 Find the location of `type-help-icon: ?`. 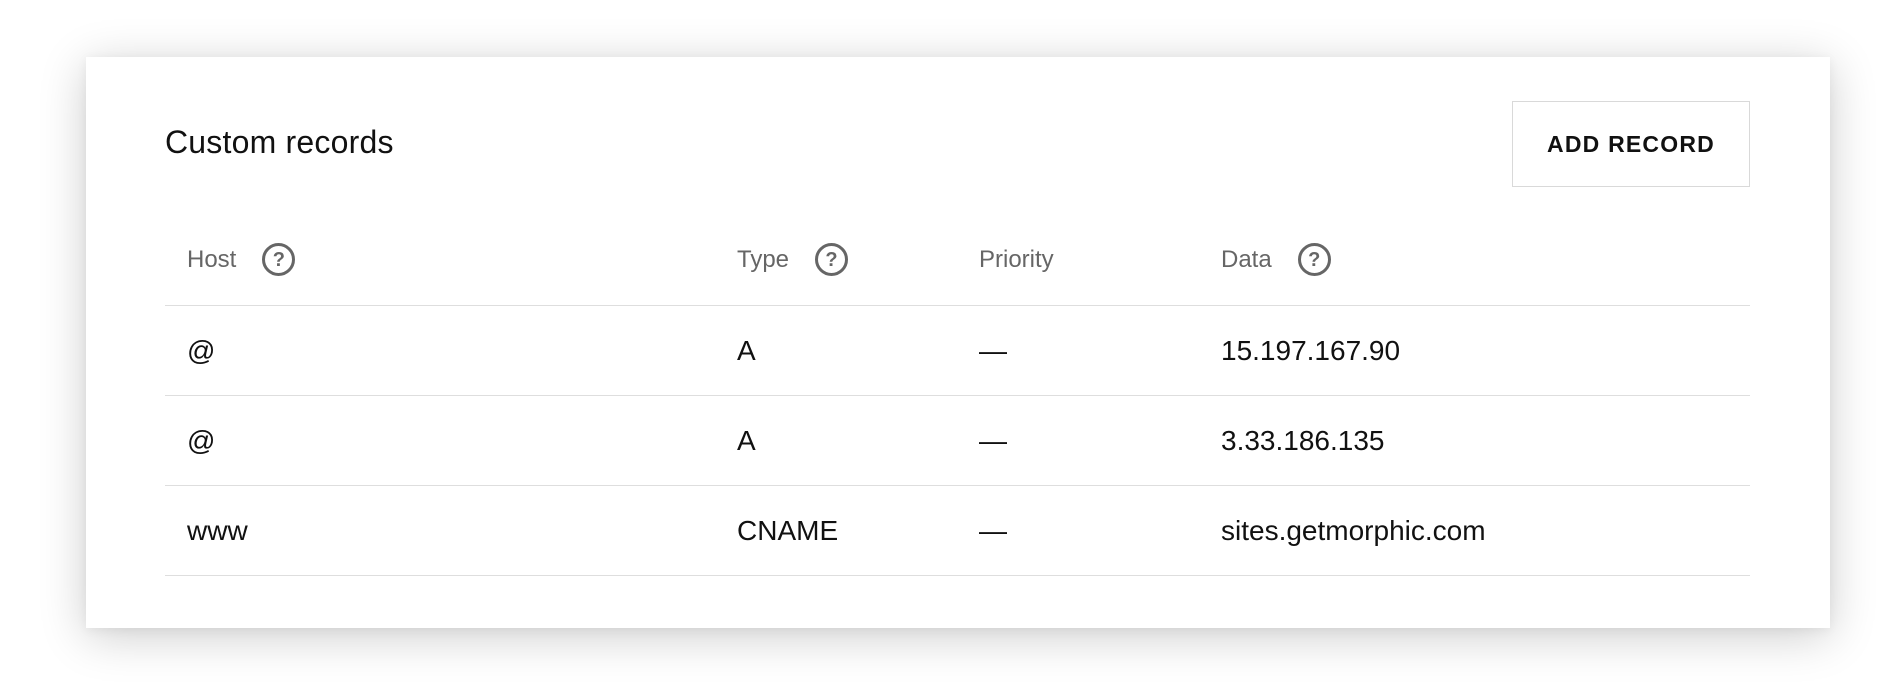

type-help-icon: ? is located at coordinates (832, 259).